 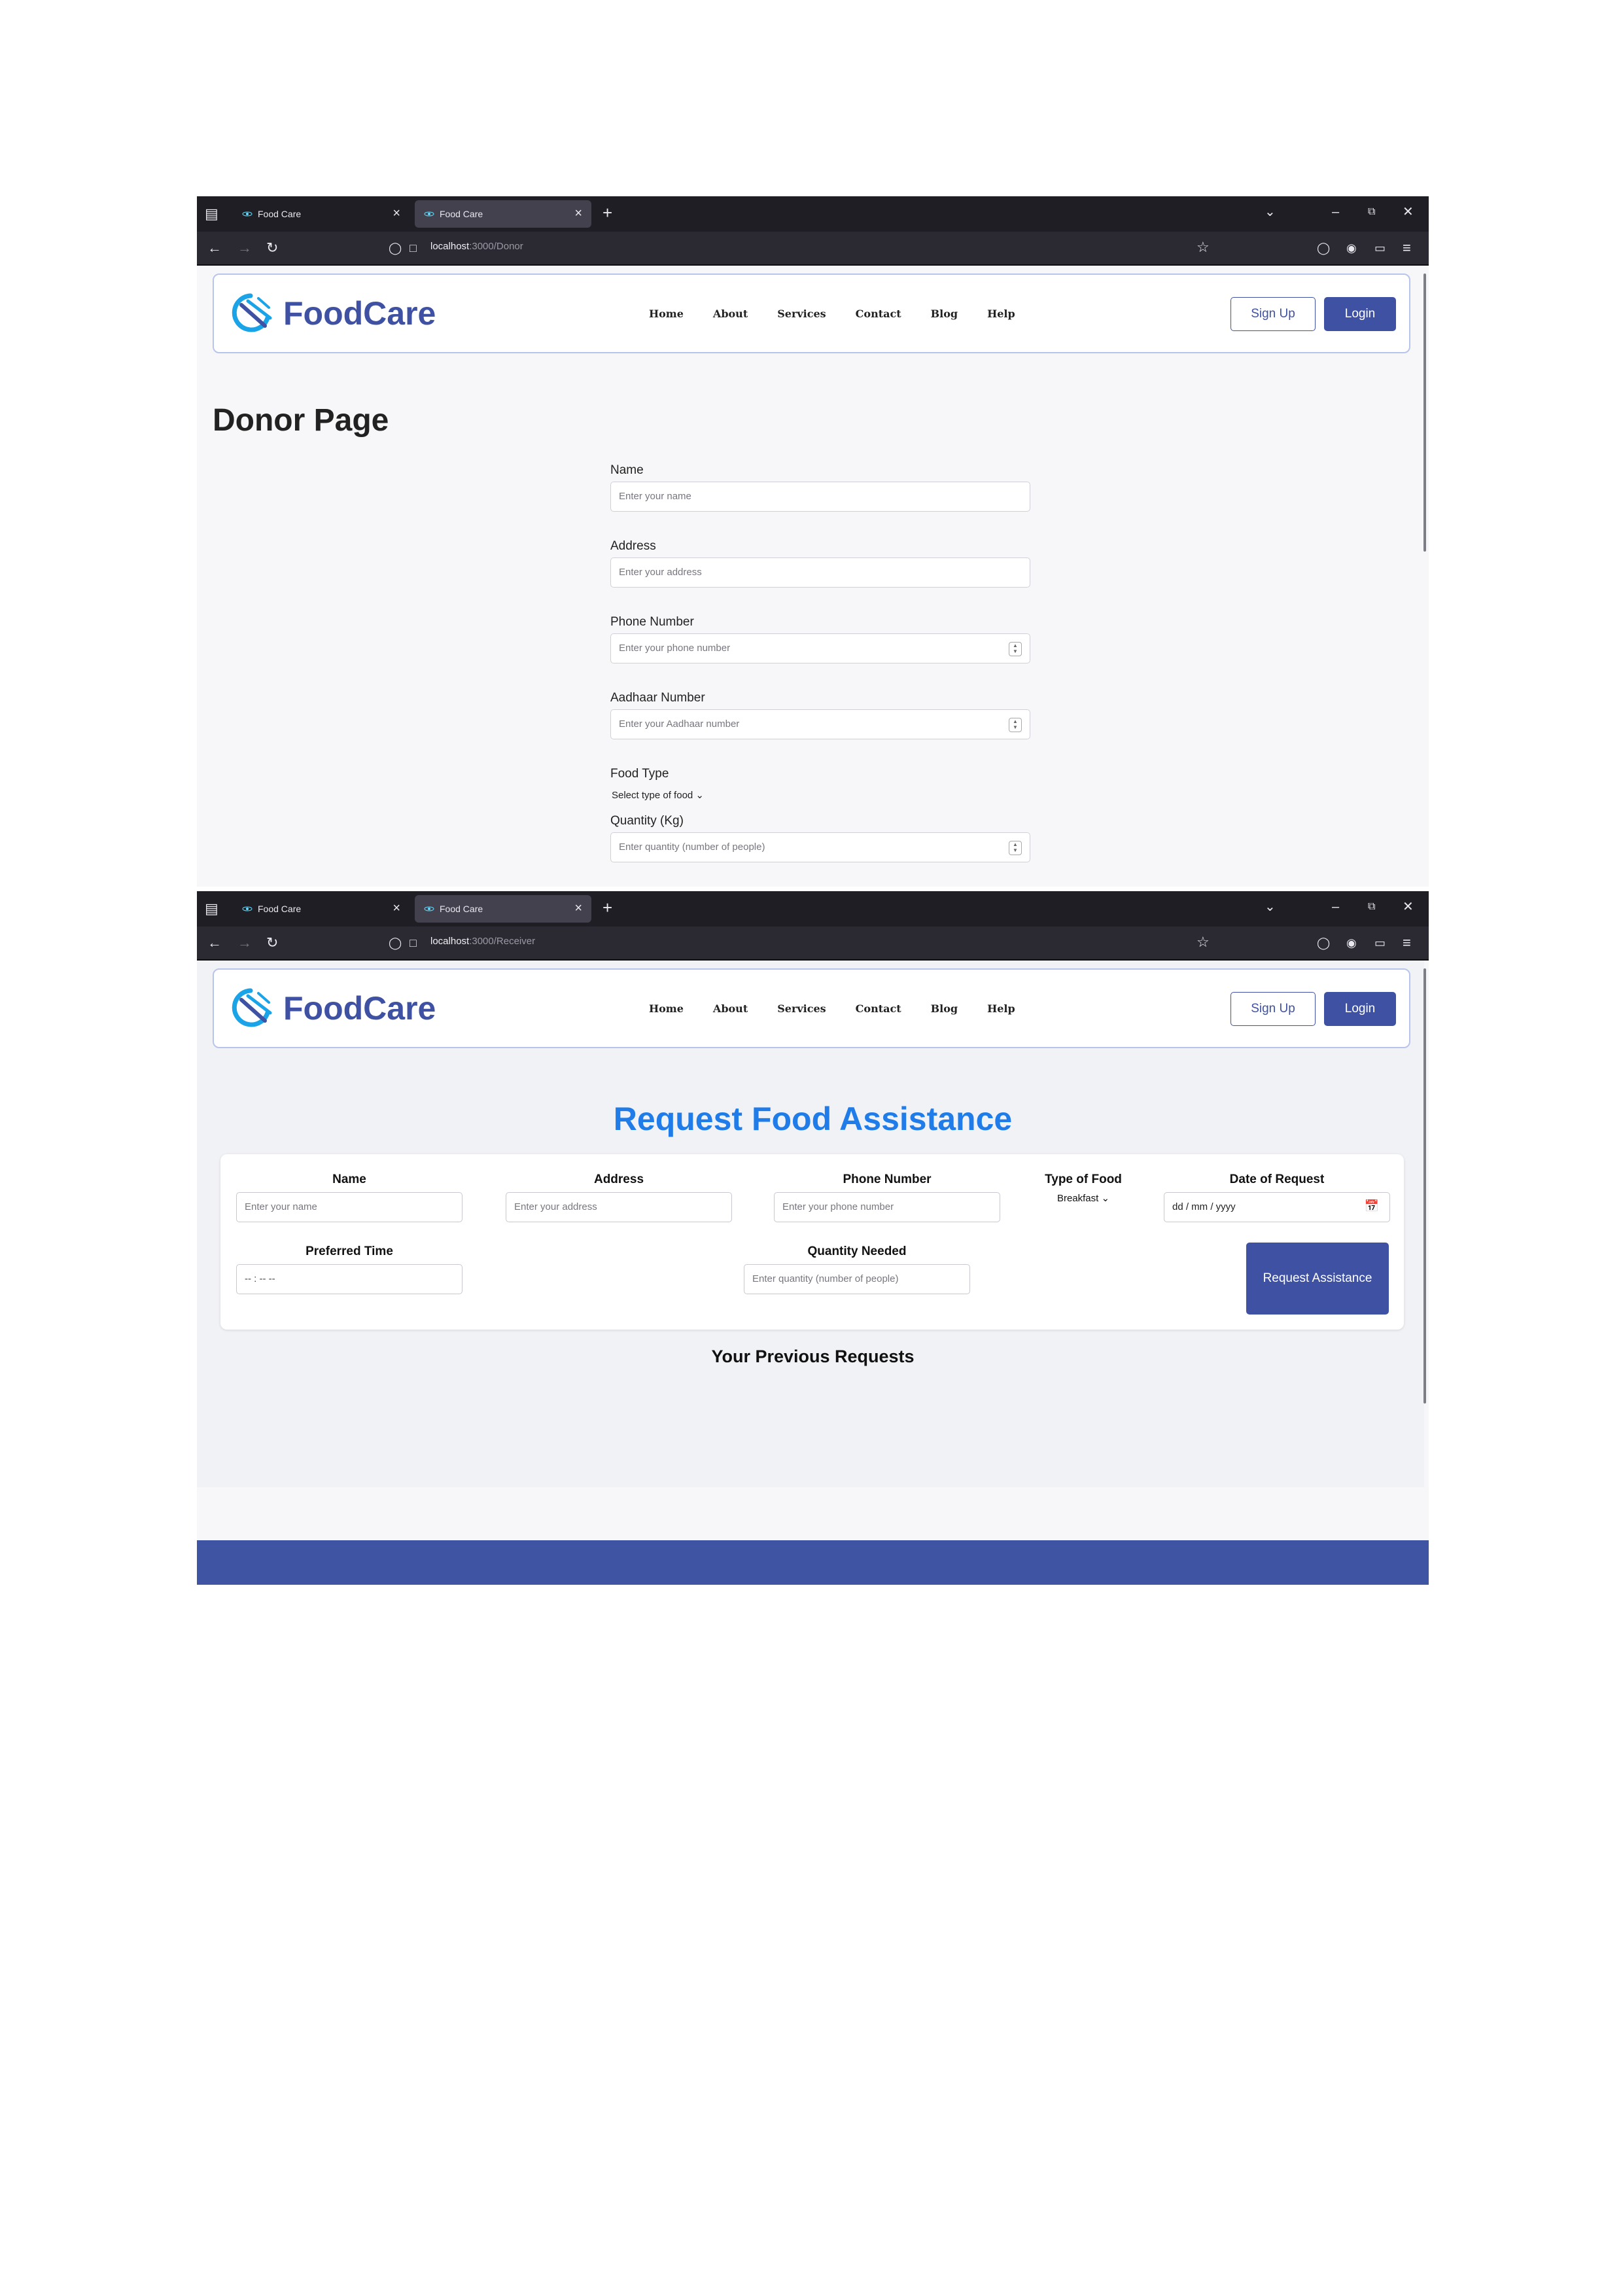 What do you see at coordinates (820, 648) in the screenshot?
I see `phone-input: Enter your phone number ▲ ▼` at bounding box center [820, 648].